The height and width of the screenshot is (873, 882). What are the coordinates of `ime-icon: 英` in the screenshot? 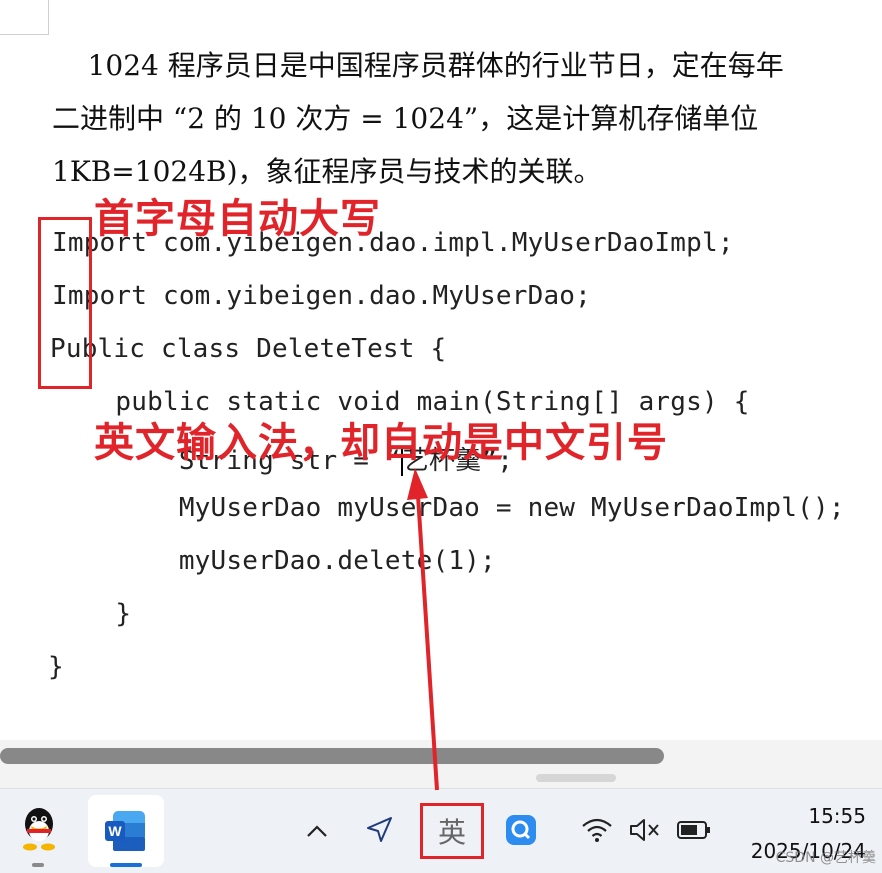 It's located at (452, 831).